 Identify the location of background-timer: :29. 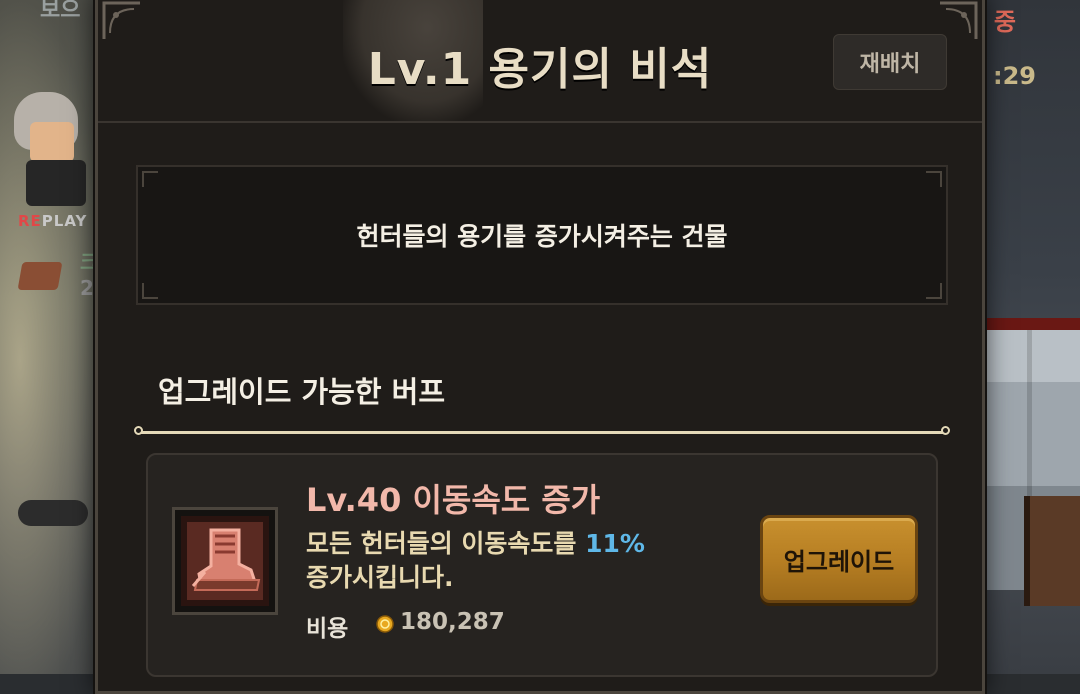
(1014, 76).